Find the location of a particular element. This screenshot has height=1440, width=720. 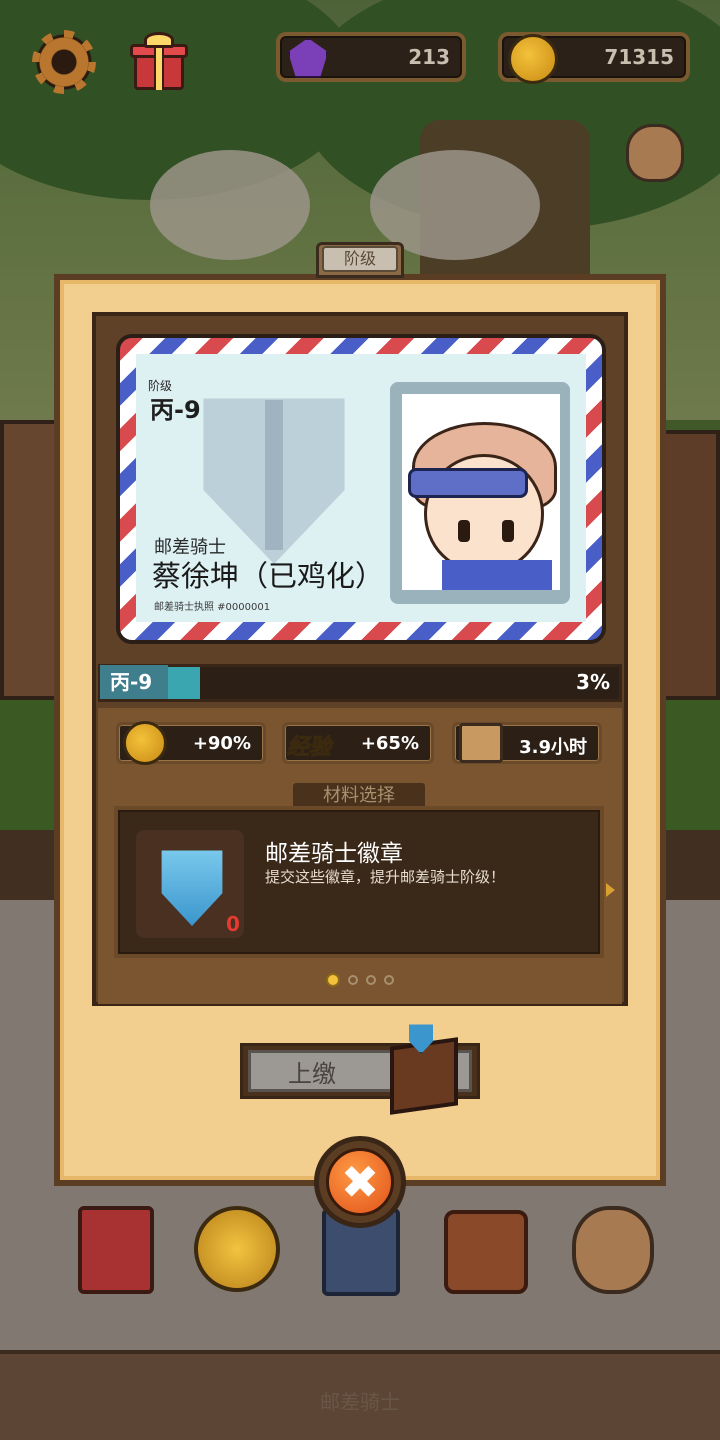

exp-label: 经验 is located at coordinates (309, 748).